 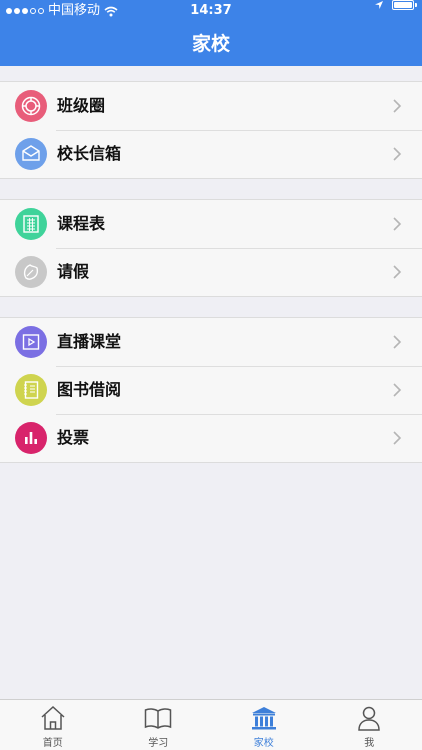 What do you see at coordinates (158, 718) in the screenshot?
I see `book-icon` at bounding box center [158, 718].